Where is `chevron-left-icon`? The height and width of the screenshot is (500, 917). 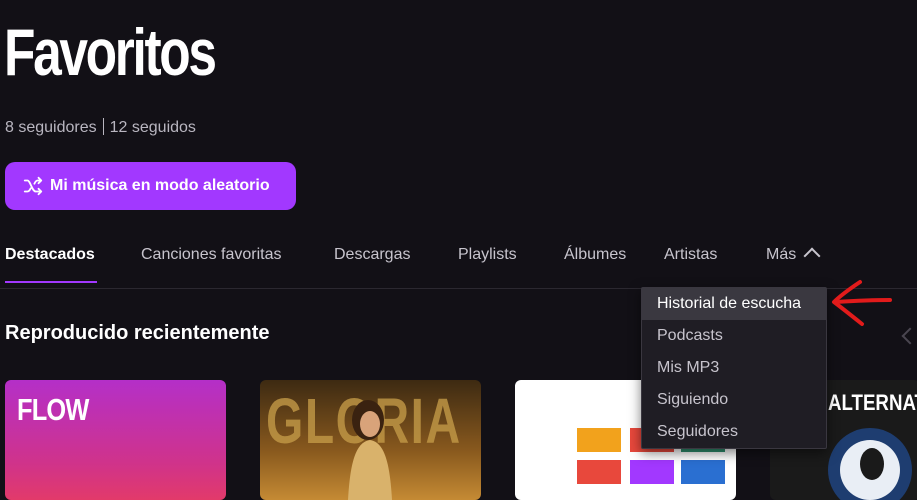 chevron-left-icon is located at coordinates (909, 336).